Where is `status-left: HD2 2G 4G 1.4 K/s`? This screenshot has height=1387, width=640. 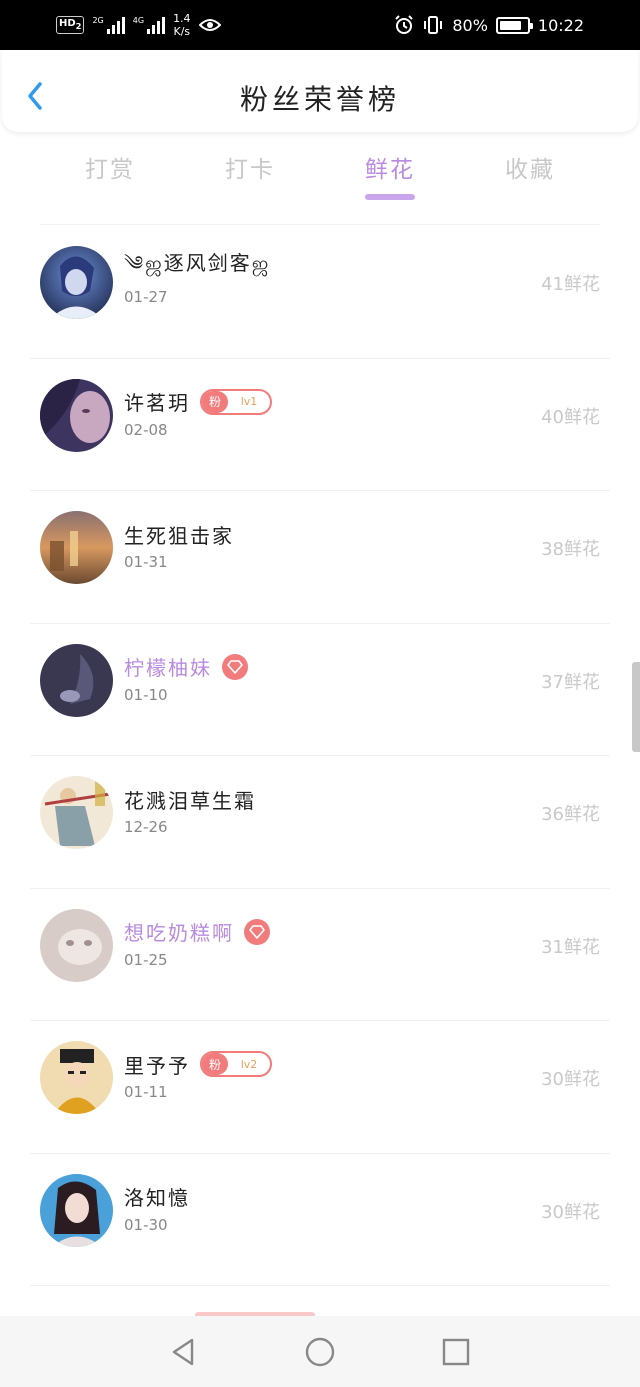
status-left: HD2 2G 4G 1.4 K/s is located at coordinates (138, 25).